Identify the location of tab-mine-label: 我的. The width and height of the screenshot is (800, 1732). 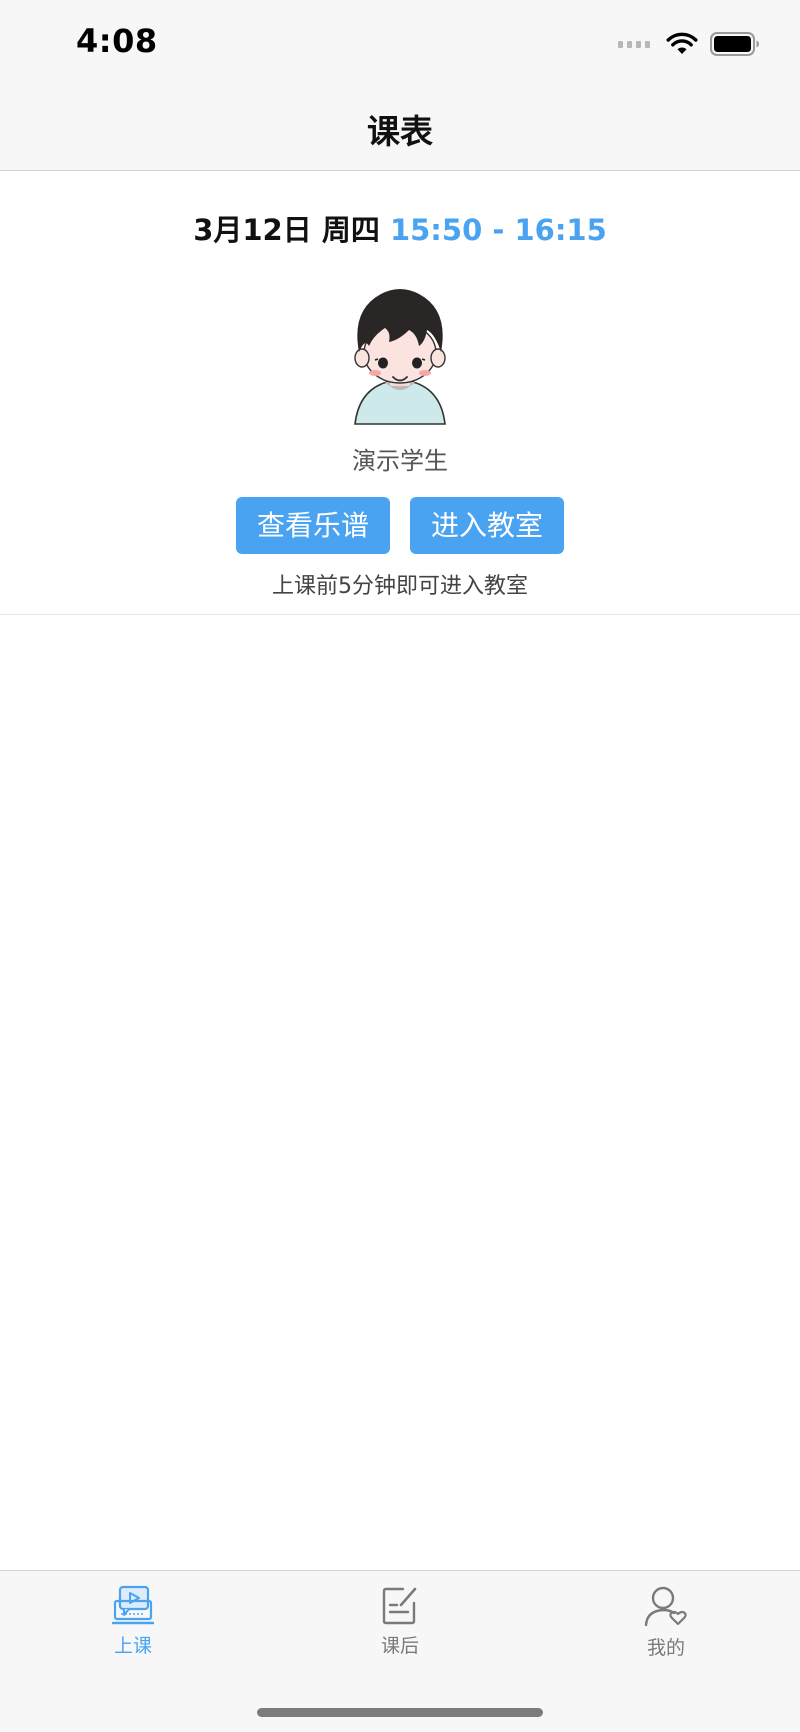
(665, 1648).